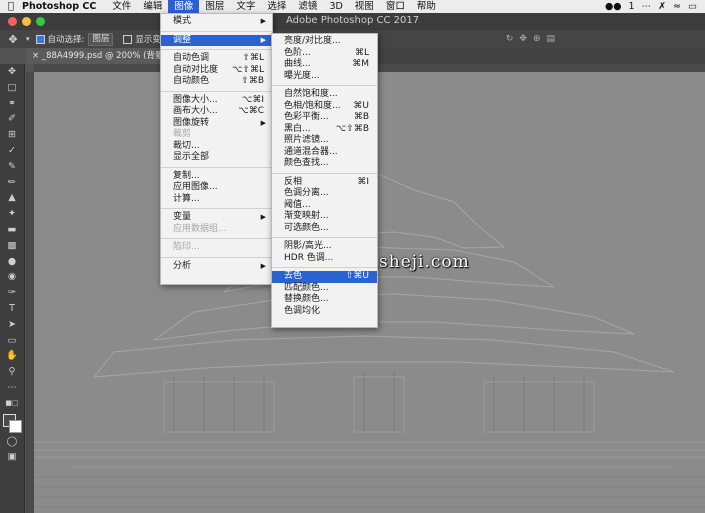 This screenshot has width=705, height=513. Describe the element at coordinates (510, 39) in the screenshot. I see `rotate-3d-icon: ↻` at that location.